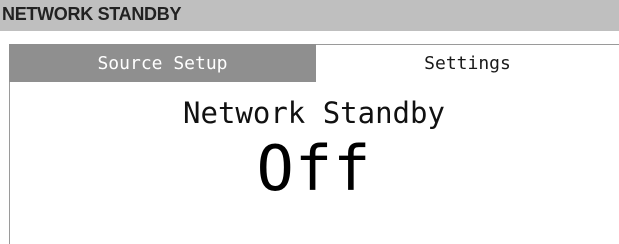  Describe the element at coordinates (162, 63) in the screenshot. I see `tab-source-setup: Source Setup` at that location.